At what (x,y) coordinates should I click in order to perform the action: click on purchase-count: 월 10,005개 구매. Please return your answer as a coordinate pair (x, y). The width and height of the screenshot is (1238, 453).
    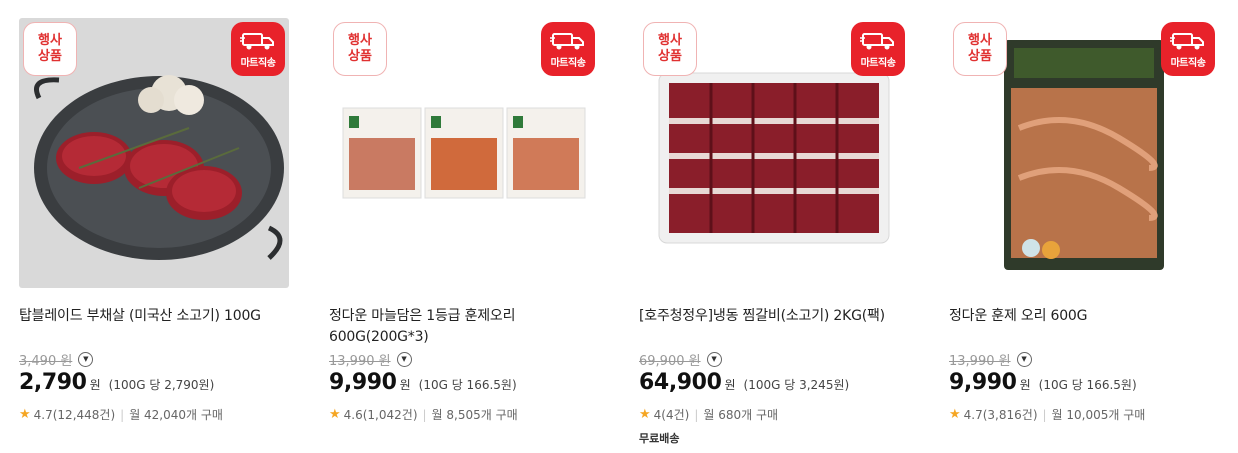
    Looking at the image, I should click on (1098, 415).